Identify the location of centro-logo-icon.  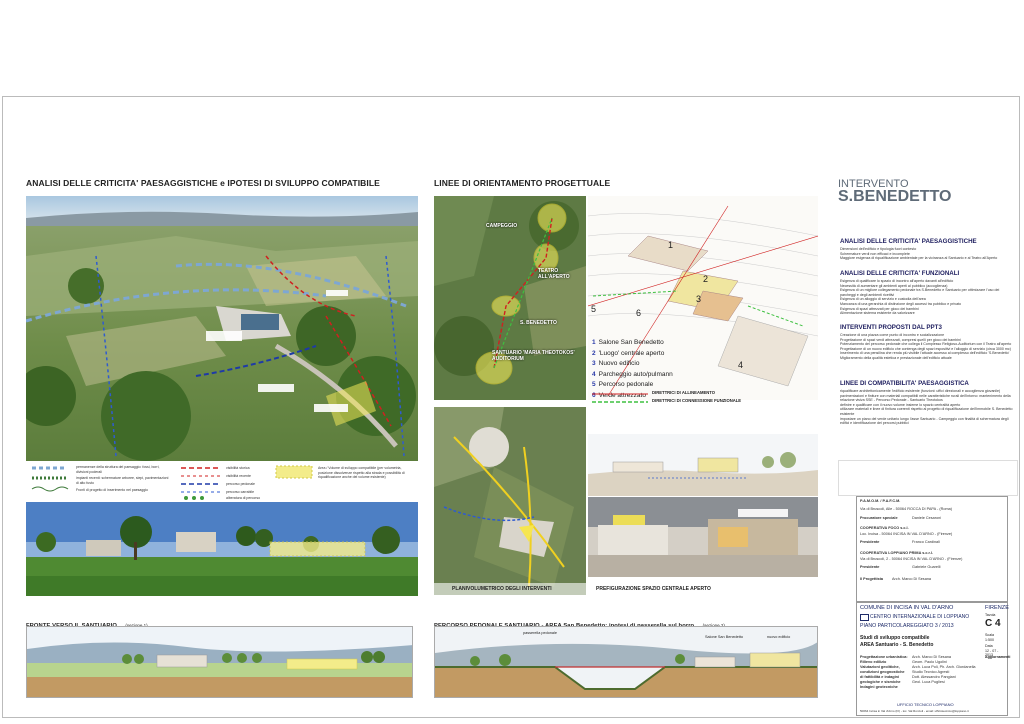
(864, 617).